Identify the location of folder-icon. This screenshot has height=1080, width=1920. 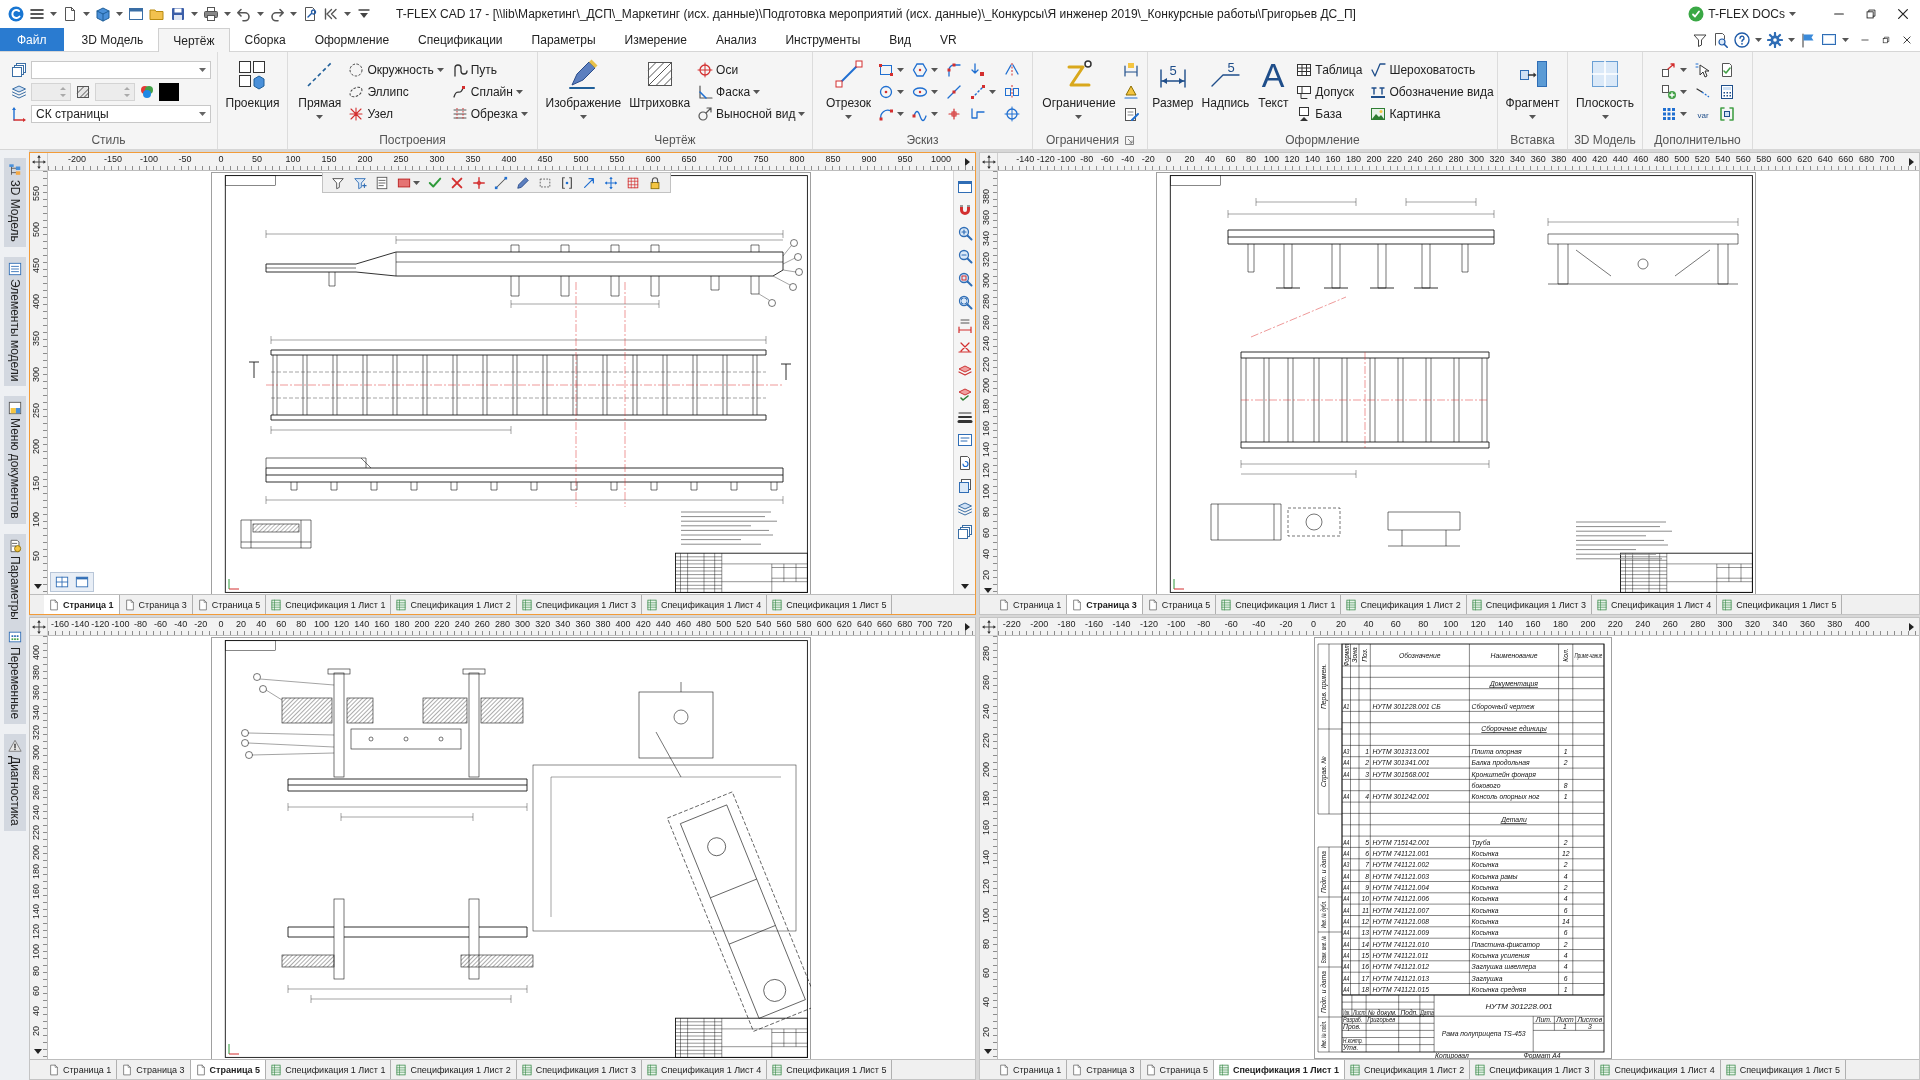
(157, 14).